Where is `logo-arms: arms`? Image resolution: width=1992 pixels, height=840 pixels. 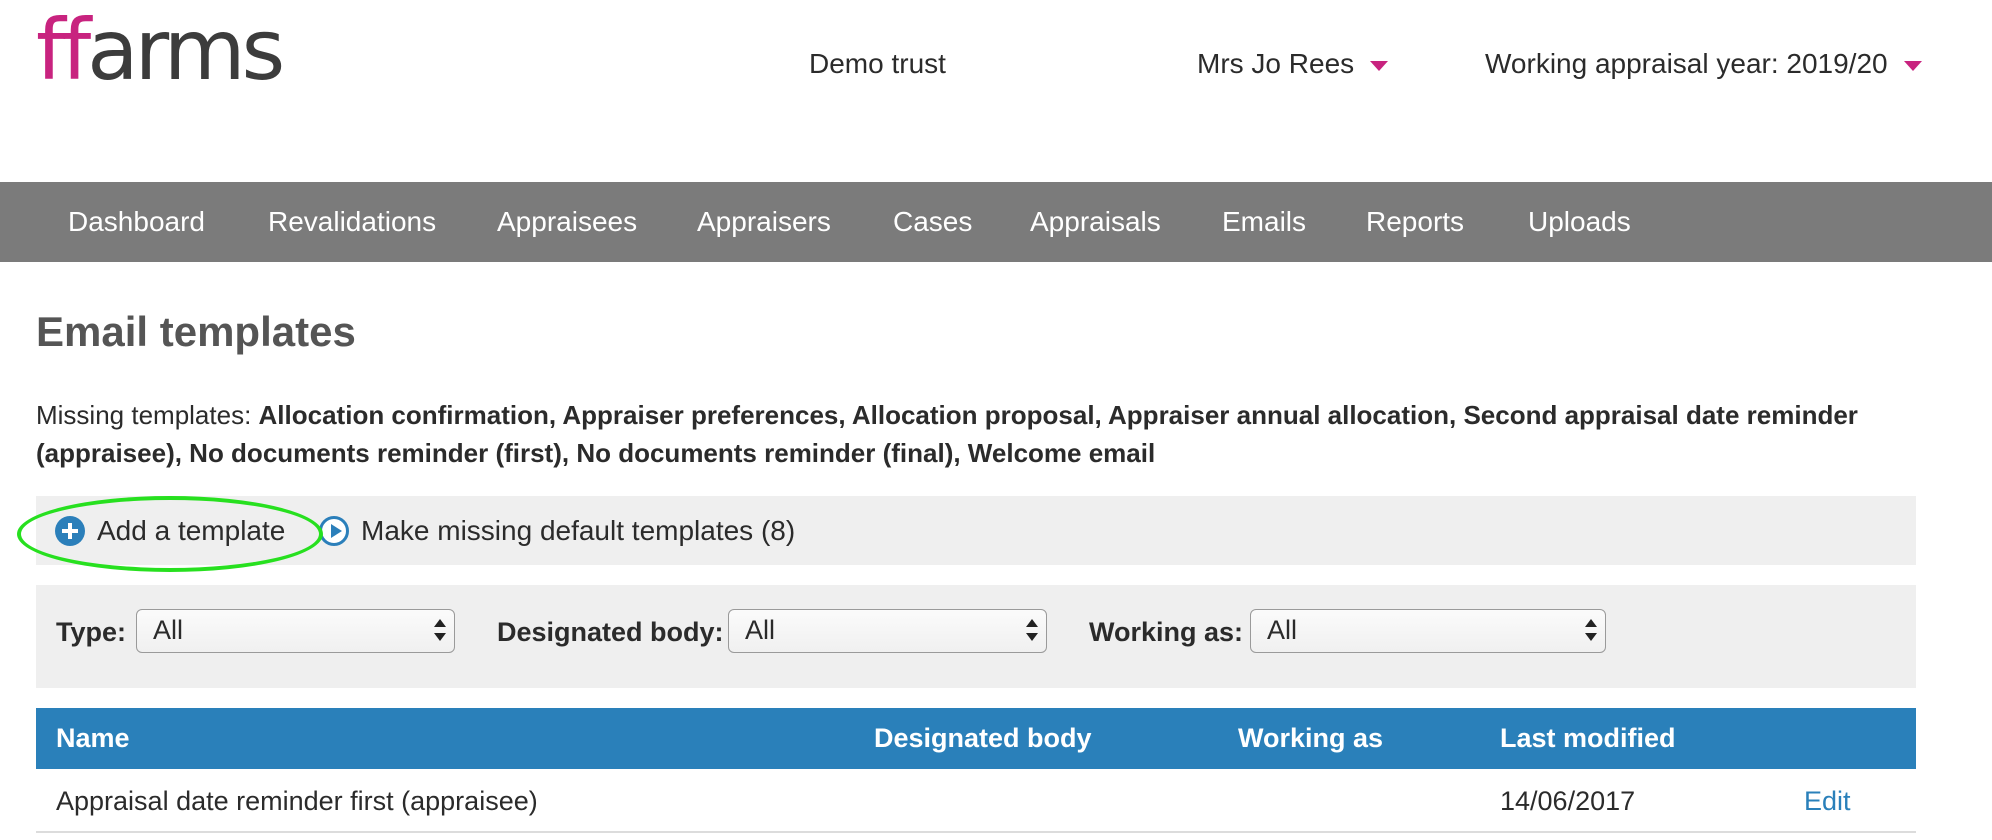
logo-arms: arms is located at coordinates (186, 50).